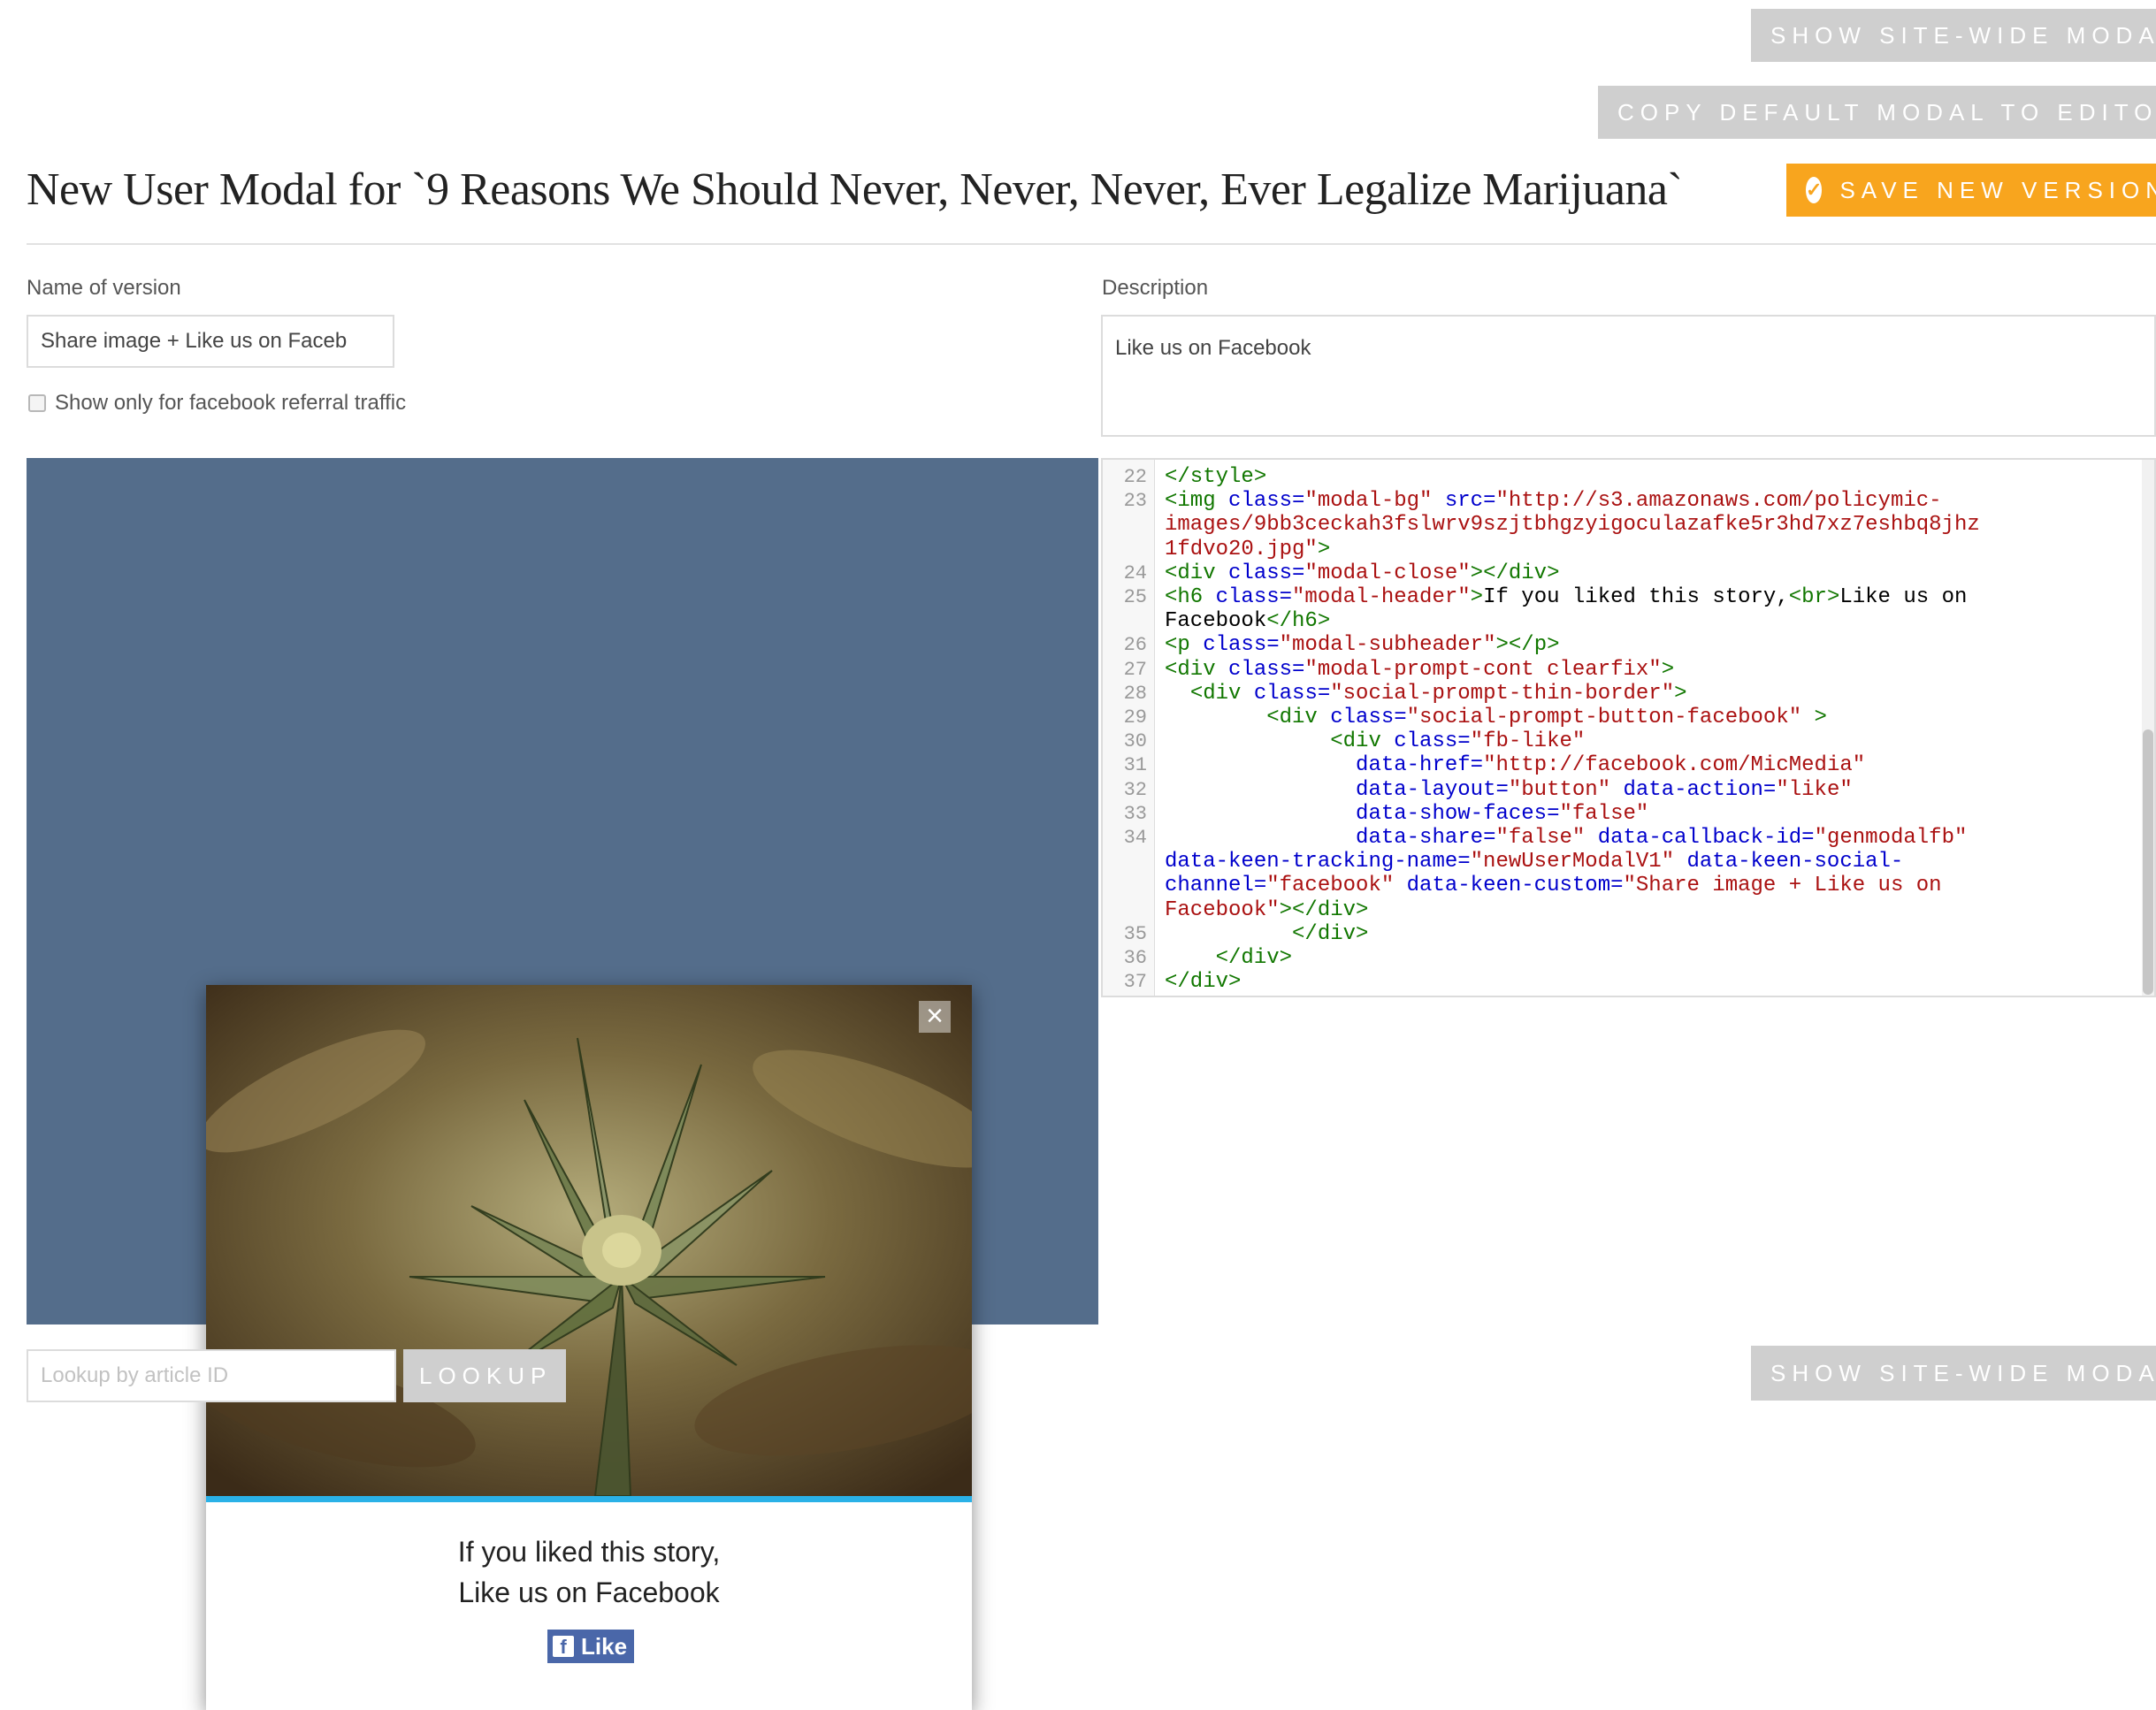 The height and width of the screenshot is (1710, 2156). What do you see at coordinates (1604, 717) in the screenshot?
I see `code-token: "social-prompt-button-facebook"` at bounding box center [1604, 717].